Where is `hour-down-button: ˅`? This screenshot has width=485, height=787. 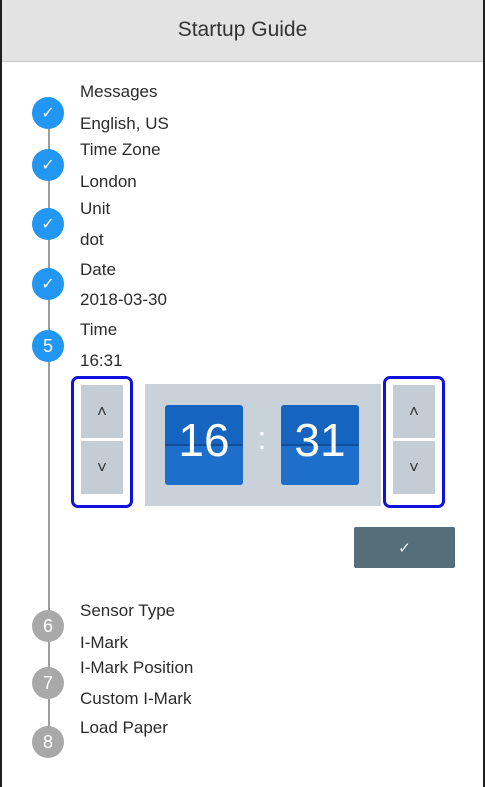
hour-down-button: ˅ is located at coordinates (102, 467).